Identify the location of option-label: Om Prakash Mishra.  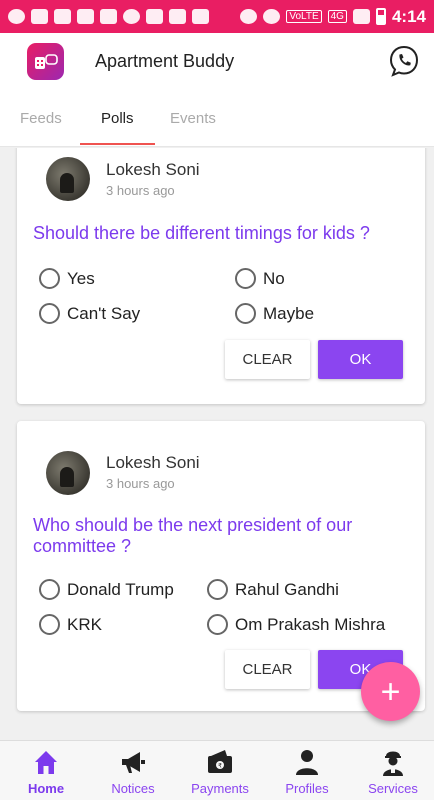
(310, 624).